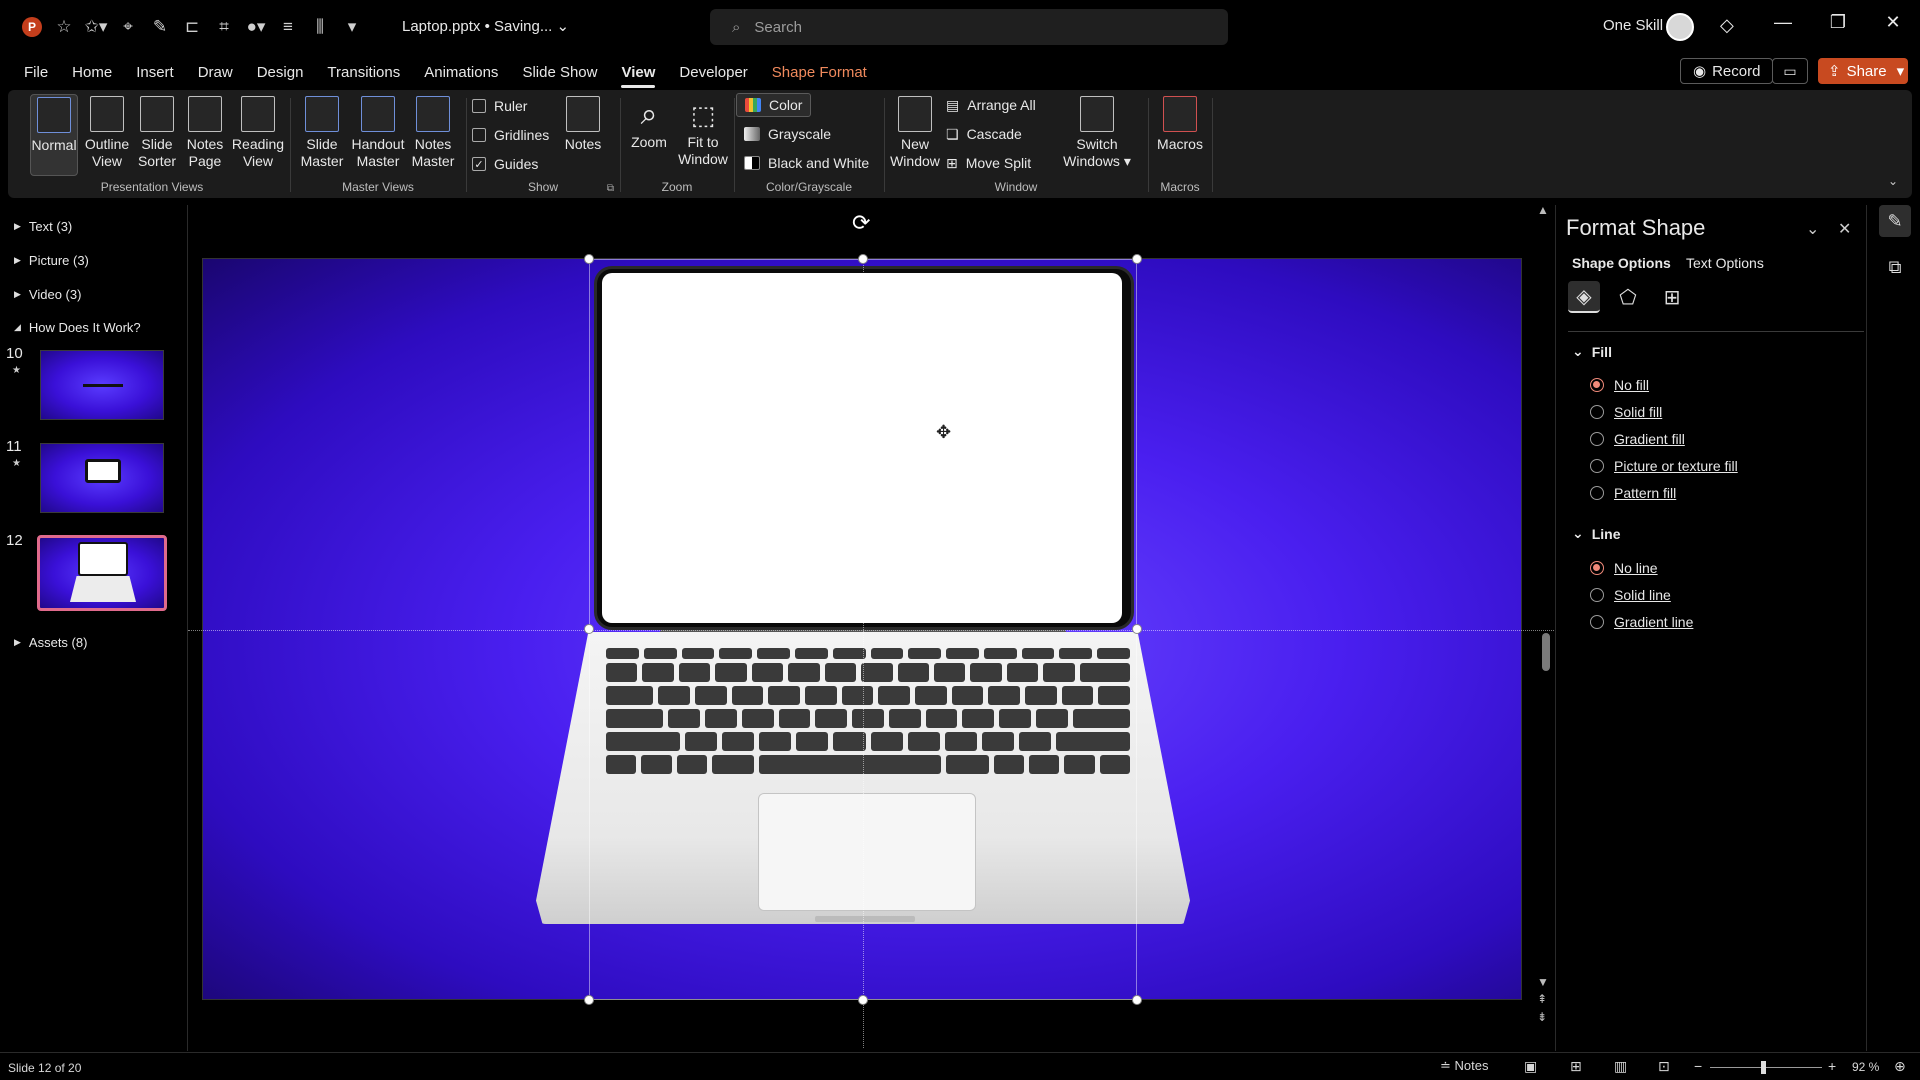 This screenshot has width=1920, height=1080. I want to click on section-video: ▶ Video (3), so click(47, 294).